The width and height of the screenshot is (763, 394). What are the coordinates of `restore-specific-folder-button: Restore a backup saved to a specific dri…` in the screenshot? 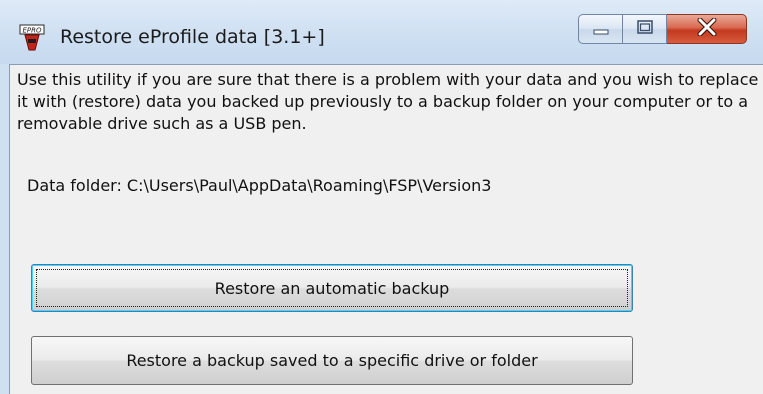 It's located at (332, 360).